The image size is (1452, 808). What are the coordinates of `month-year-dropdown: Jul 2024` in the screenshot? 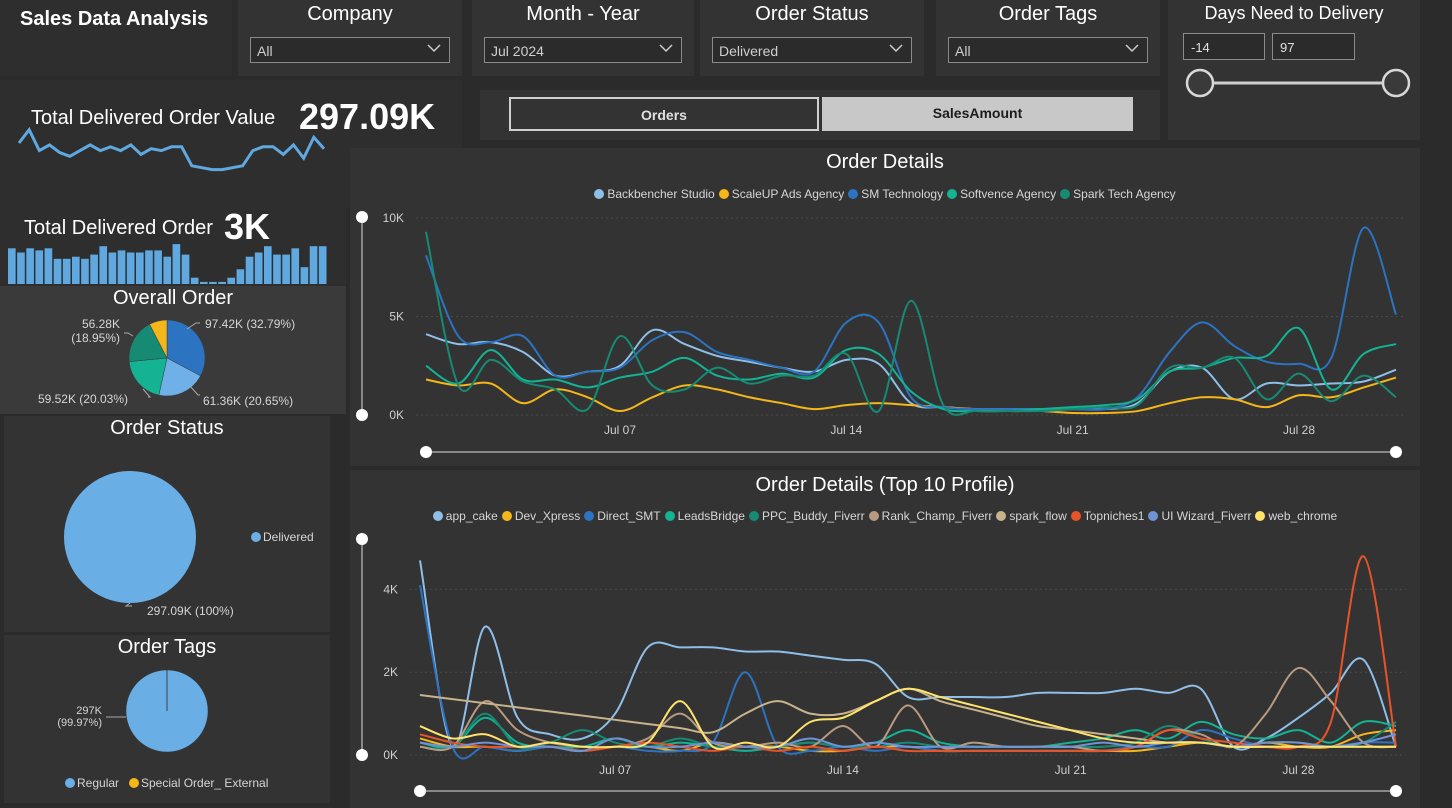 It's located at (583, 50).